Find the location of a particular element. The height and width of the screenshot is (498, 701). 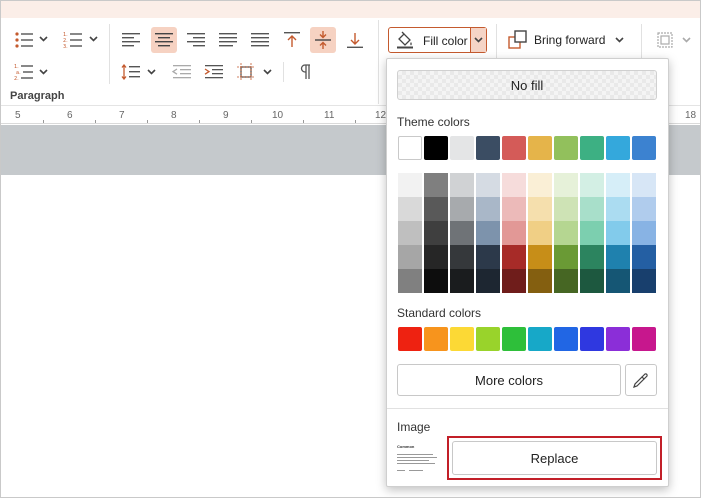

fill-color-dropdown is located at coordinates (478, 40).